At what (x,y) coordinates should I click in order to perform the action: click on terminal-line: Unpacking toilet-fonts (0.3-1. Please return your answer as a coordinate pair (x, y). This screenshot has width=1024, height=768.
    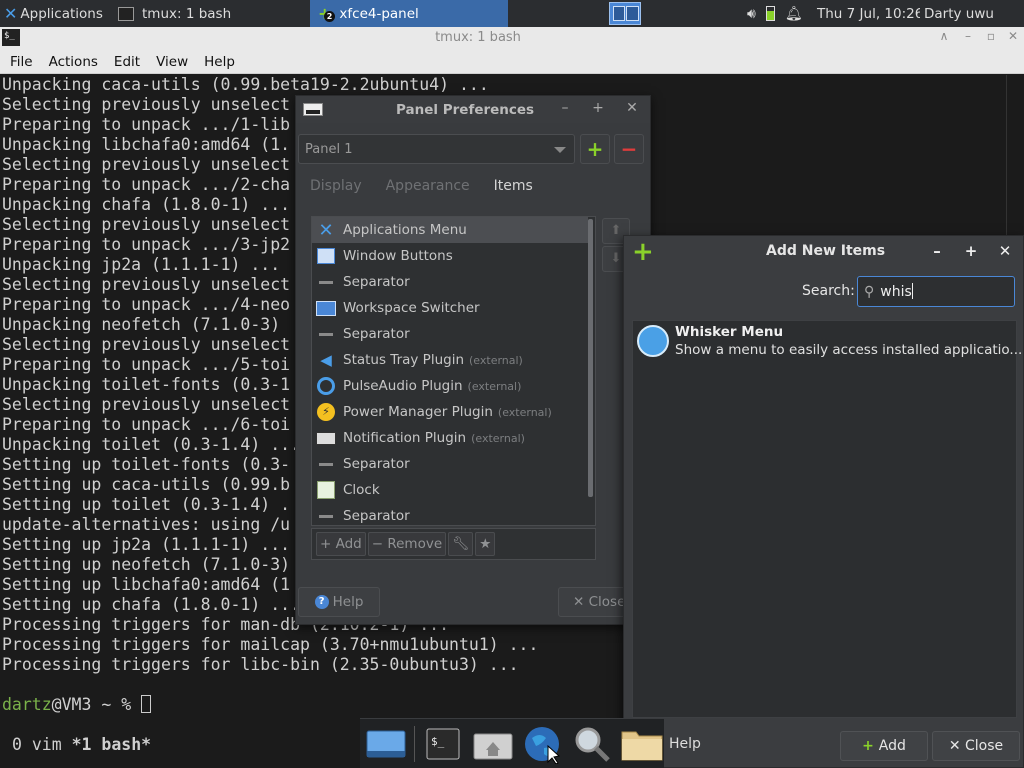
    Looking at the image, I should click on (146, 384).